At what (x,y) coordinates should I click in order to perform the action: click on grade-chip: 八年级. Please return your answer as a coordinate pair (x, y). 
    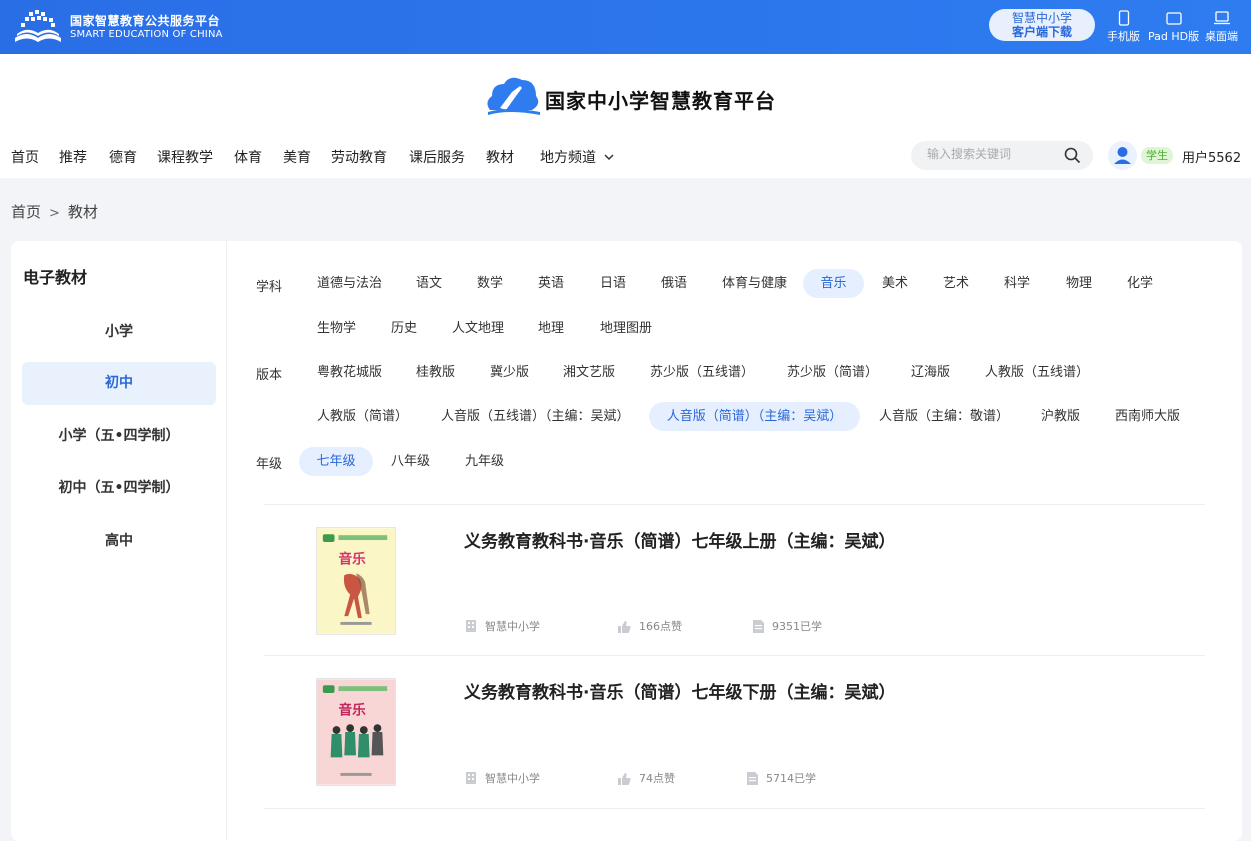
    Looking at the image, I should click on (410, 461).